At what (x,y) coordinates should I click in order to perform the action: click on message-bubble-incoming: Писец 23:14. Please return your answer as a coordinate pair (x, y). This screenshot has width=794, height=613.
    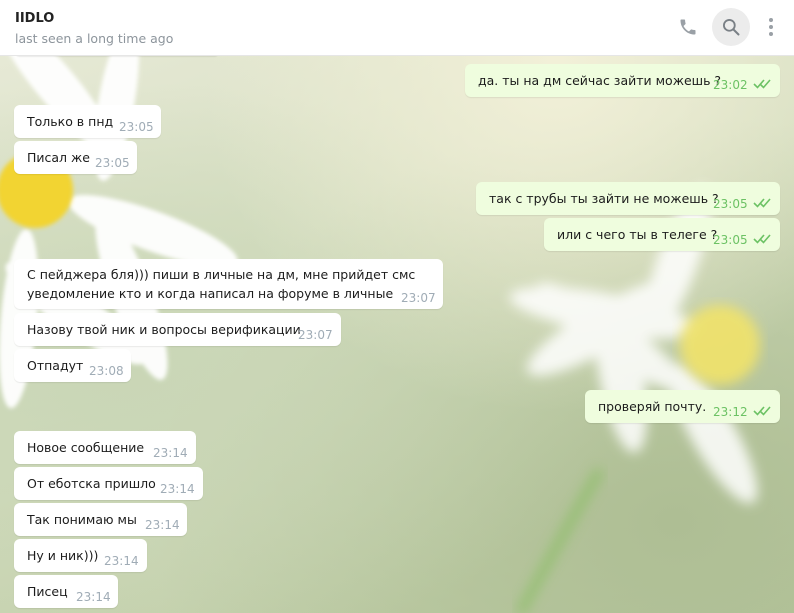
    Looking at the image, I should click on (66, 591).